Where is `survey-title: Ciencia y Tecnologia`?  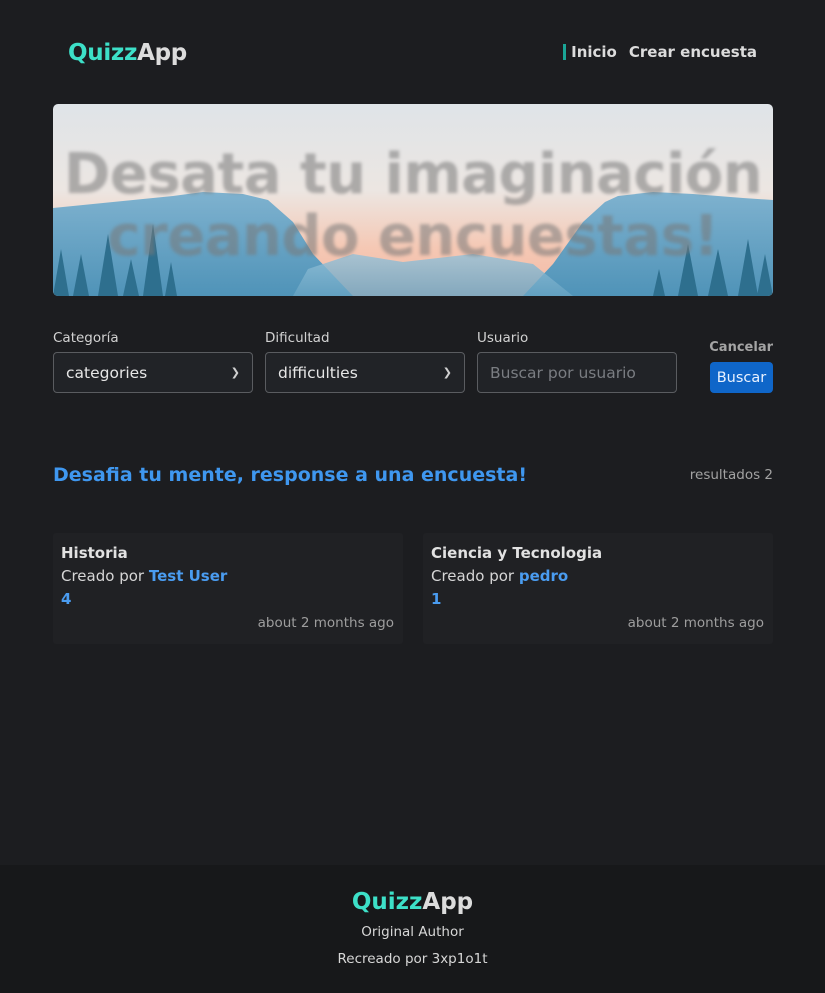 survey-title: Ciencia y Tecnologia is located at coordinates (517, 553).